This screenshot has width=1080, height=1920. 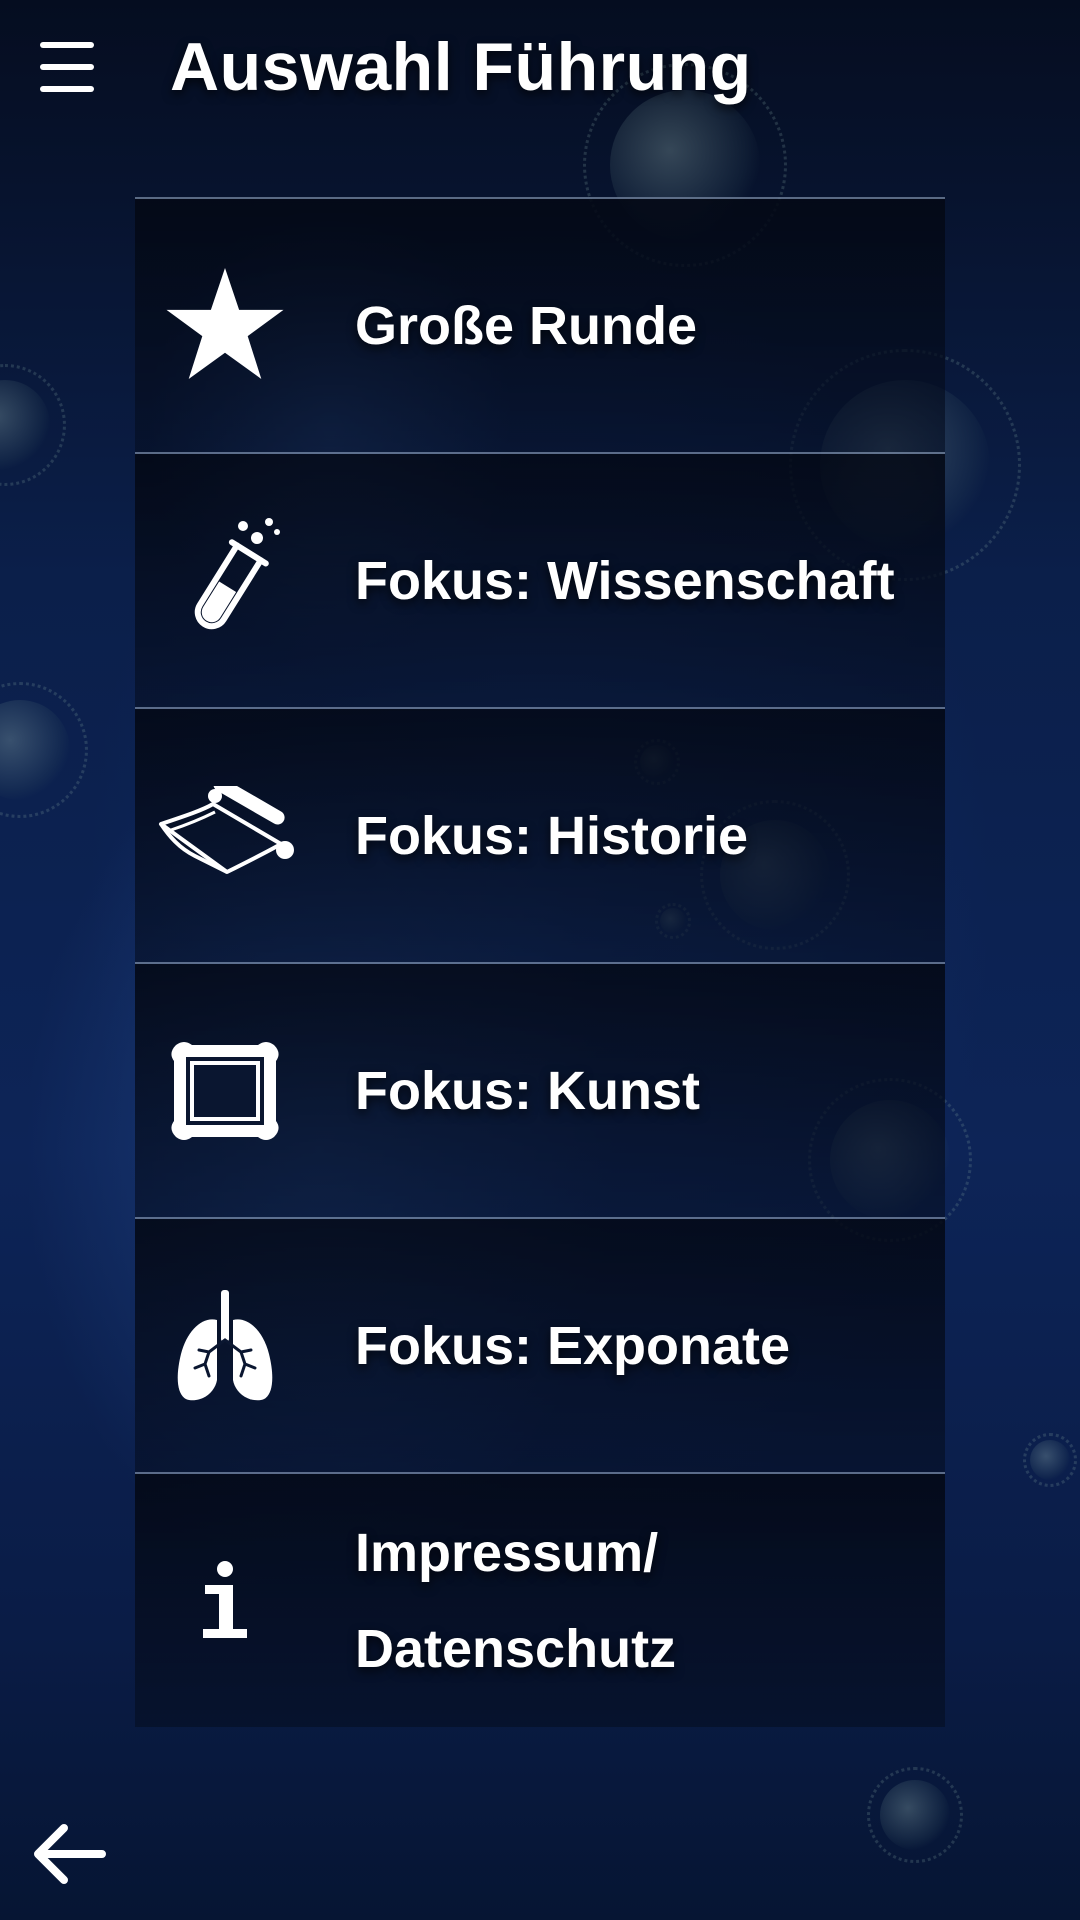 I want to click on menu-item-exponate: Fokus: Exponate, so click(x=540, y=1344).